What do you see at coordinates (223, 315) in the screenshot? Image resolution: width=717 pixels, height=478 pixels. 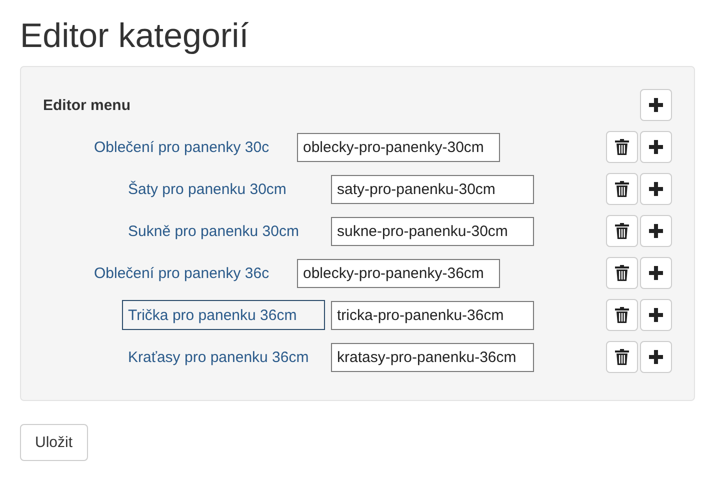 I see `category-name-field: Trička pro panenku 36cm` at bounding box center [223, 315].